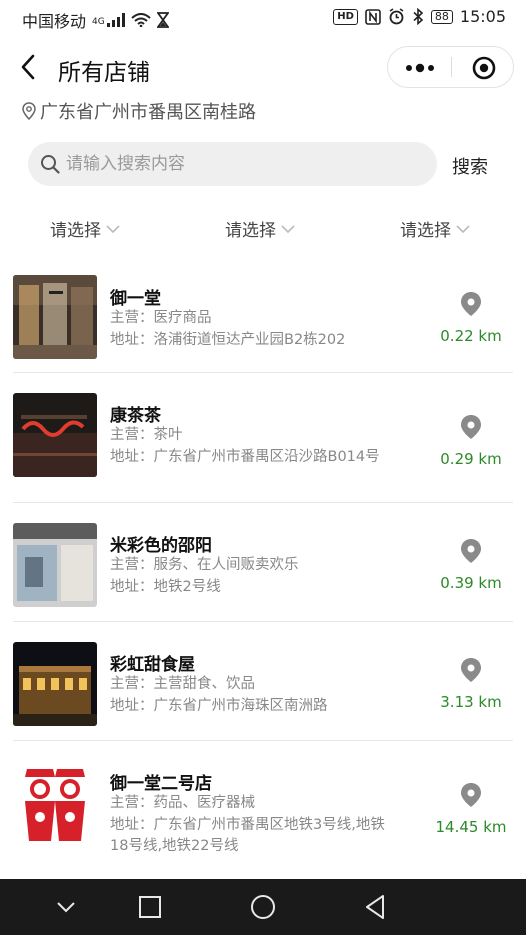  What do you see at coordinates (135, 416) in the screenshot?
I see `store-name: 康茶茶` at bounding box center [135, 416].